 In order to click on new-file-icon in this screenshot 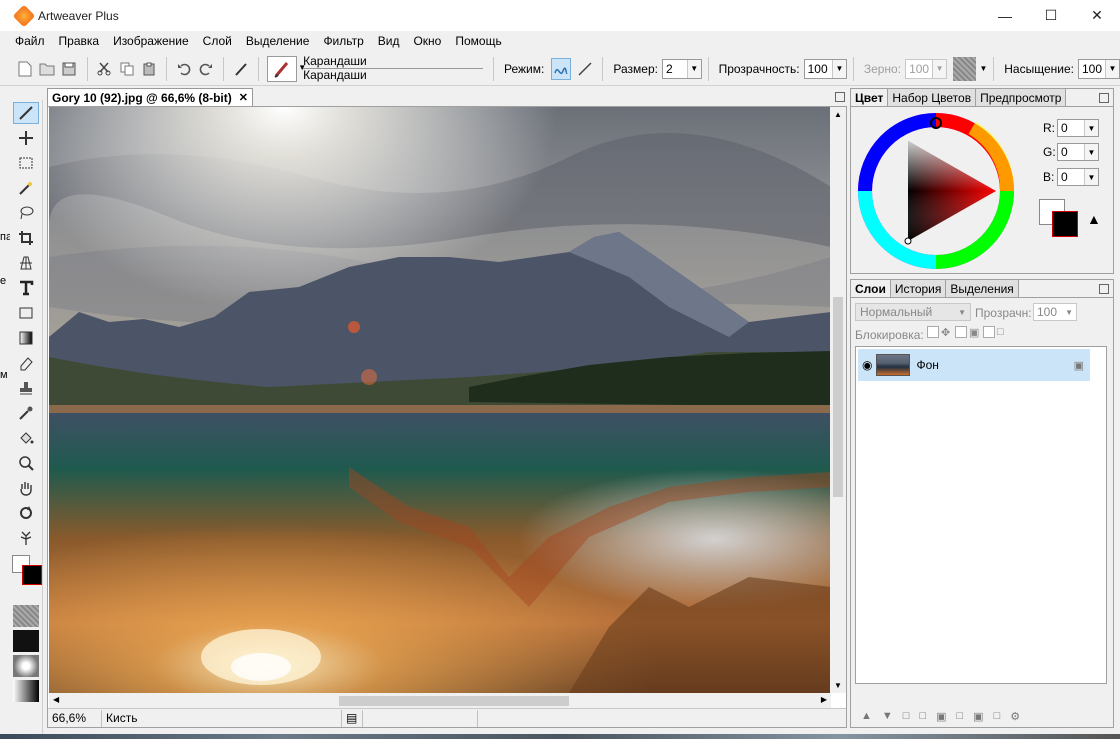, I will do `click(25, 69)`.